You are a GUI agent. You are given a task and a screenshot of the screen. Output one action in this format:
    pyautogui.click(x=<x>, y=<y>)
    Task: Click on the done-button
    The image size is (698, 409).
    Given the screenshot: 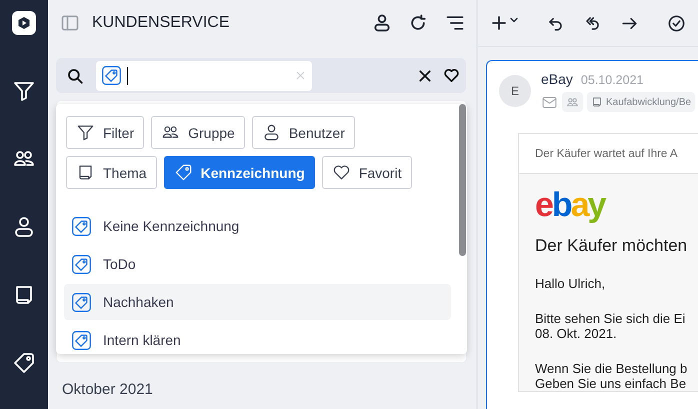 What is the action you would take?
    pyautogui.click(x=676, y=23)
    